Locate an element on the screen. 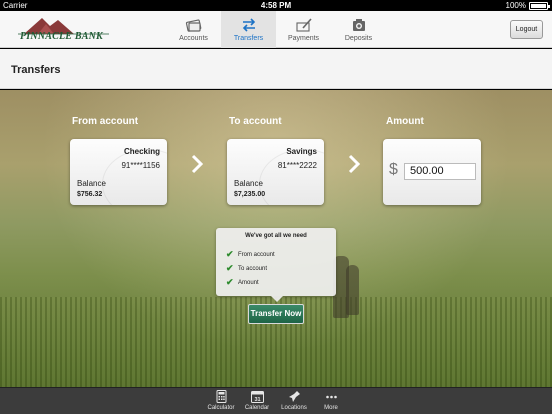  wallet-icon is located at coordinates (193, 25).